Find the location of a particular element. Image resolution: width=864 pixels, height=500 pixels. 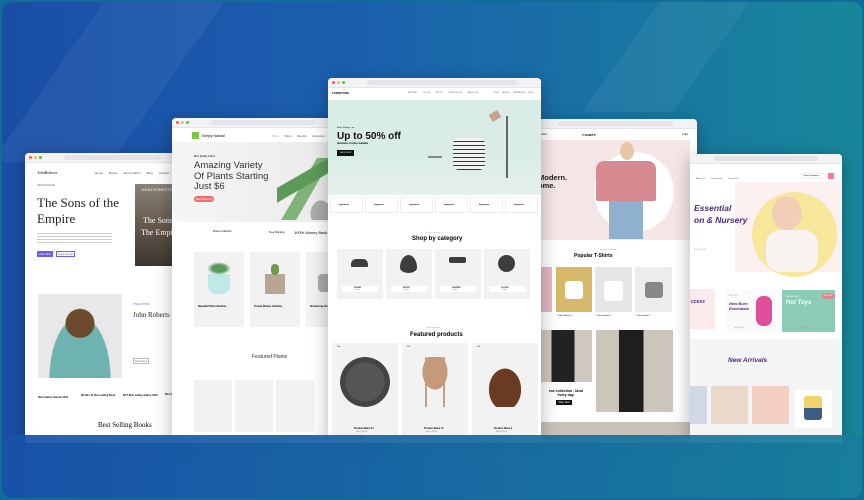

nav-living-room: LIVING ROOM is located at coordinates (454, 93).